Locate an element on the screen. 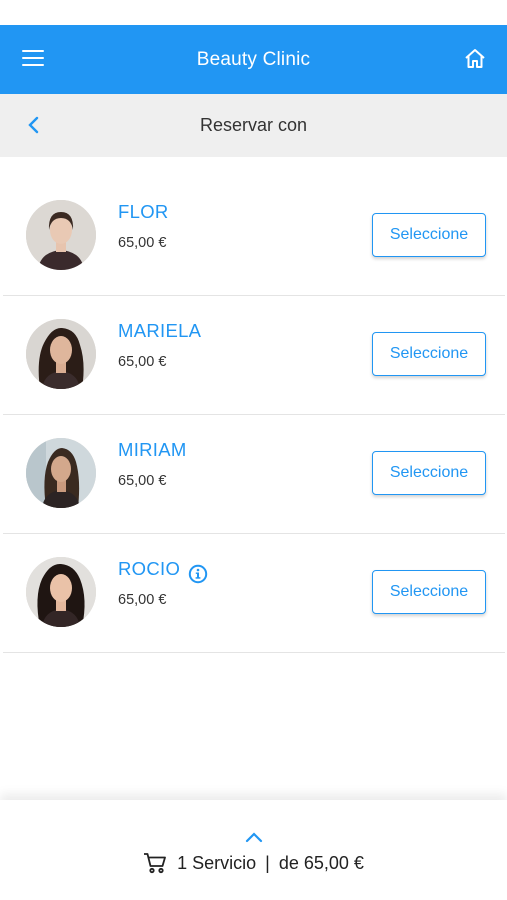 The width and height of the screenshot is (507, 900). info-icon is located at coordinates (198, 574).